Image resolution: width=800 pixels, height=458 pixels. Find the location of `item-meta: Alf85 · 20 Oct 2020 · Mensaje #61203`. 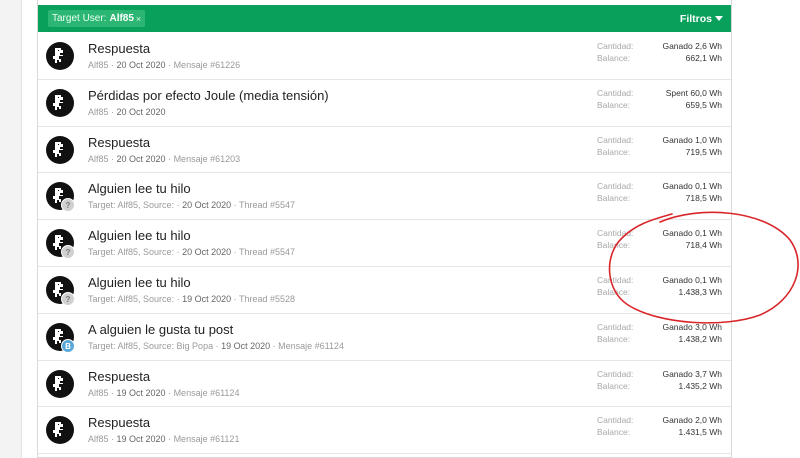

item-meta: Alf85 · 20 Oct 2020 · Mensaje #61203 is located at coordinates (164, 158).